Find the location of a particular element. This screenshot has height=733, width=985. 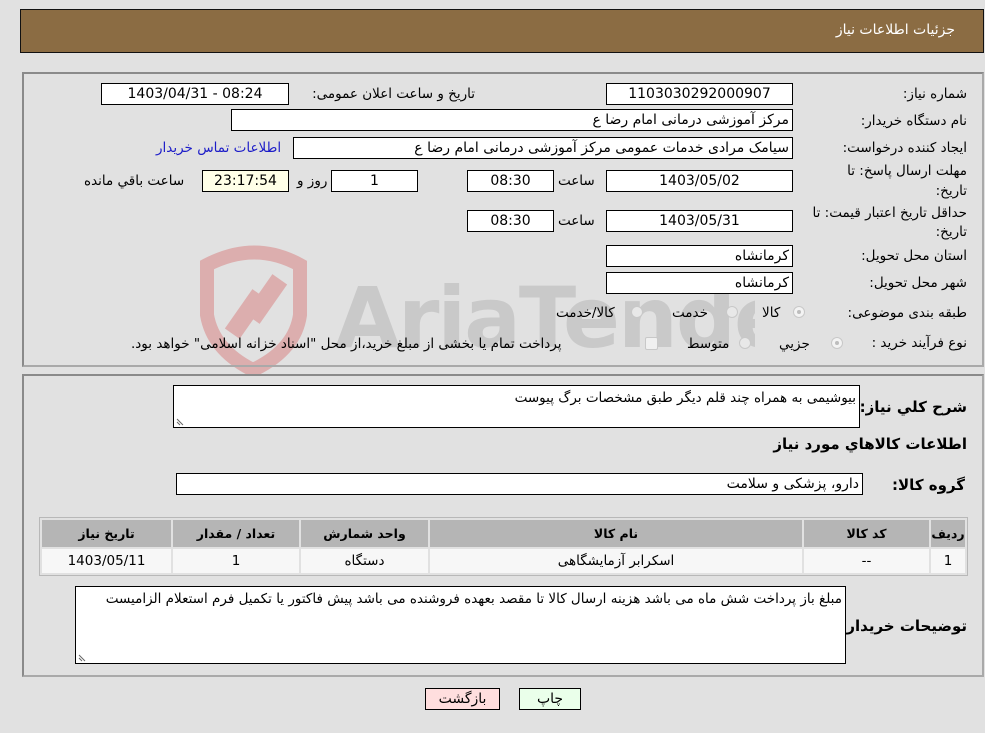

goods-group-field: دارو، پزشکی و سلامت is located at coordinates (519, 484).